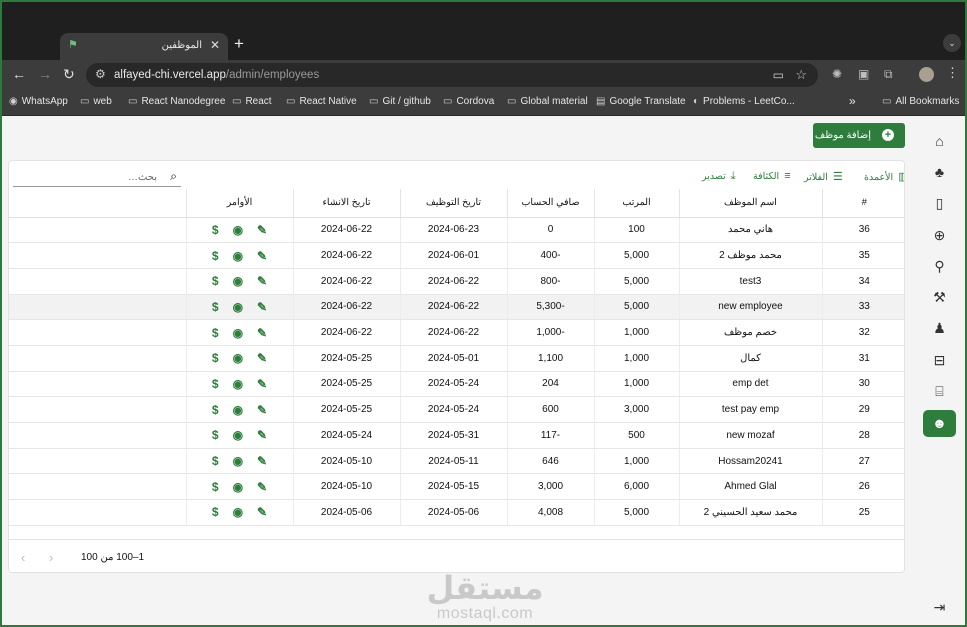  I want to click on bank-icon: ⌸, so click(939, 391).